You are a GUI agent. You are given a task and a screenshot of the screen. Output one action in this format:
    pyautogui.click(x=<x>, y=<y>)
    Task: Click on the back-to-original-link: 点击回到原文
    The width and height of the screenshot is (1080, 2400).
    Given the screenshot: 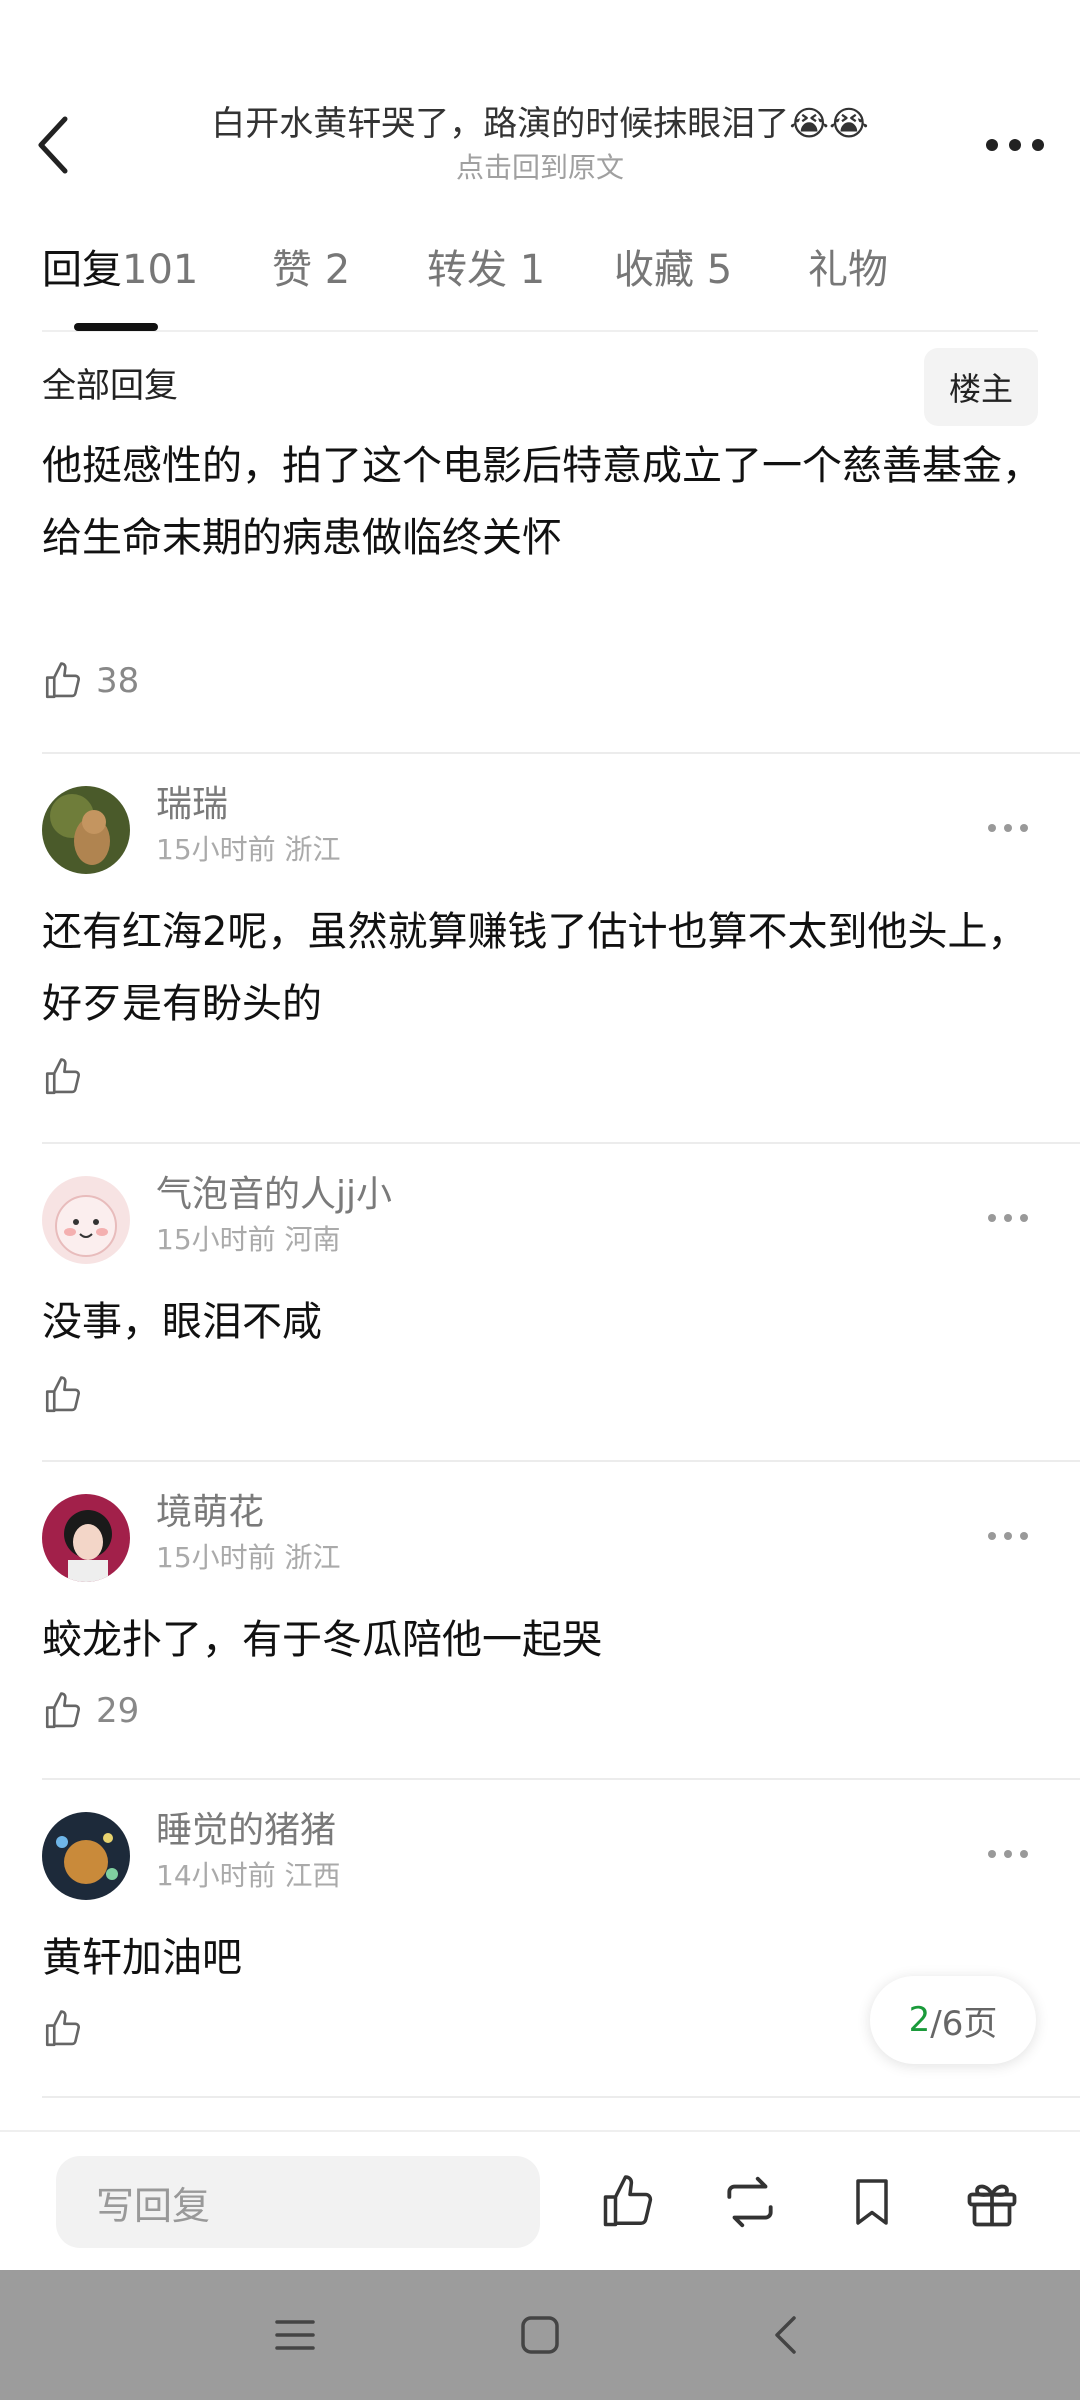 What is the action you would take?
    pyautogui.click(x=540, y=168)
    